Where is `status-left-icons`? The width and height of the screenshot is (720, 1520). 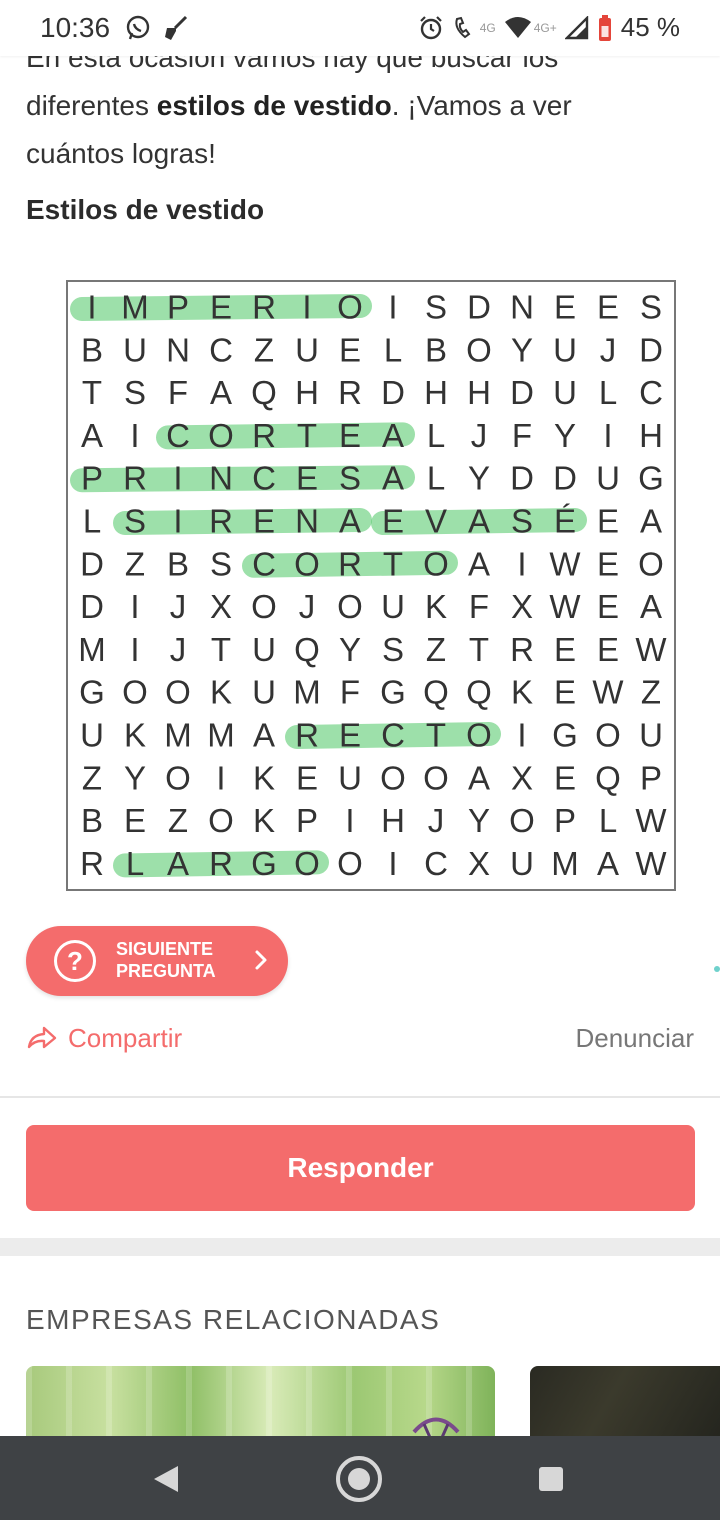 status-left-icons is located at coordinates (157, 28).